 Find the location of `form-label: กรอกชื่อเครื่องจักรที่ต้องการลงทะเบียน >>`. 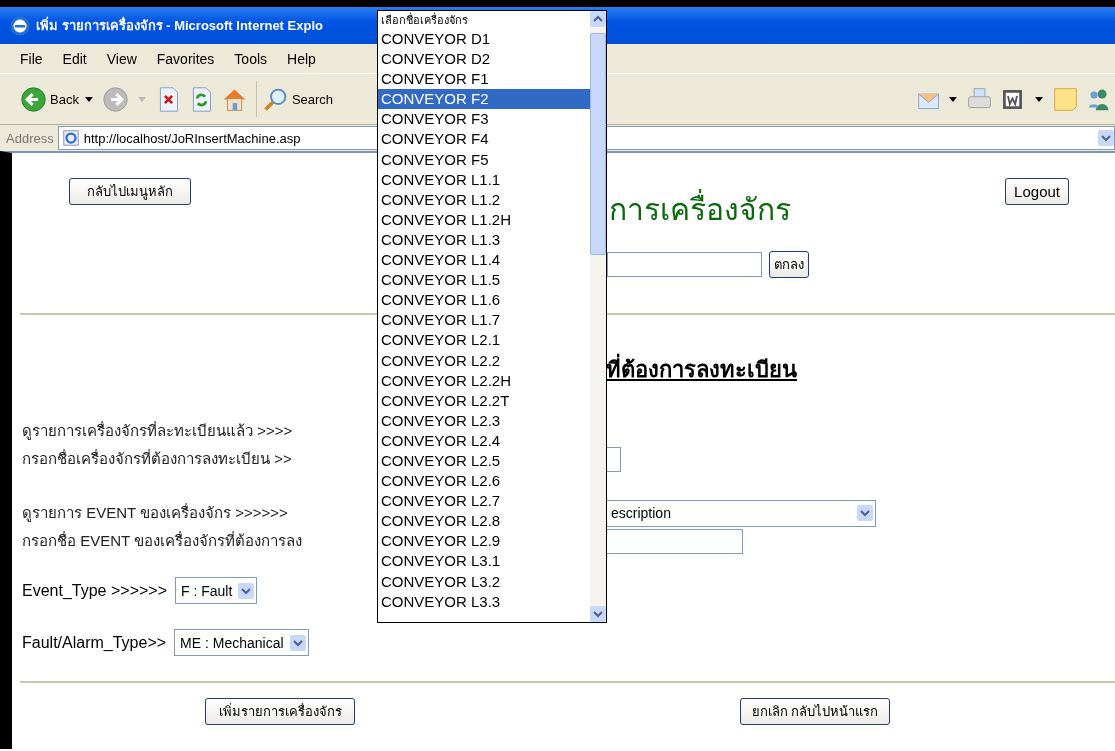

form-label: กรอกชื่อเครื่องจักรที่ต้องการลงทะเบียน >> is located at coordinates (157, 458).